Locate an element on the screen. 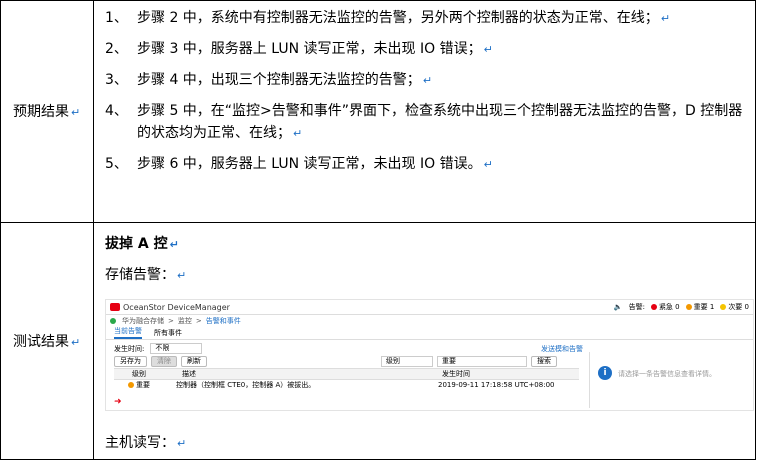 This screenshot has width=757, height=461. red-arrow-icon: ➜ is located at coordinates (118, 402).